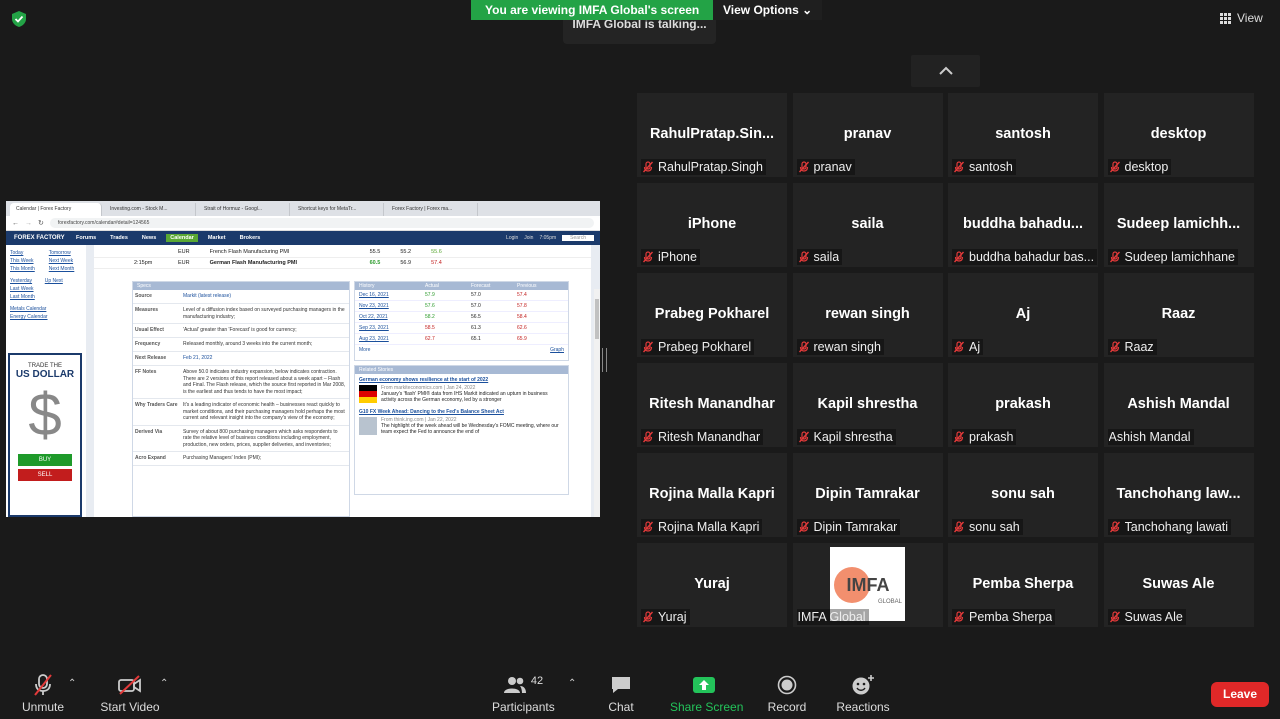 Image resolution: width=1280 pixels, height=719 pixels. I want to click on participant-tile: saila saila, so click(867, 225).